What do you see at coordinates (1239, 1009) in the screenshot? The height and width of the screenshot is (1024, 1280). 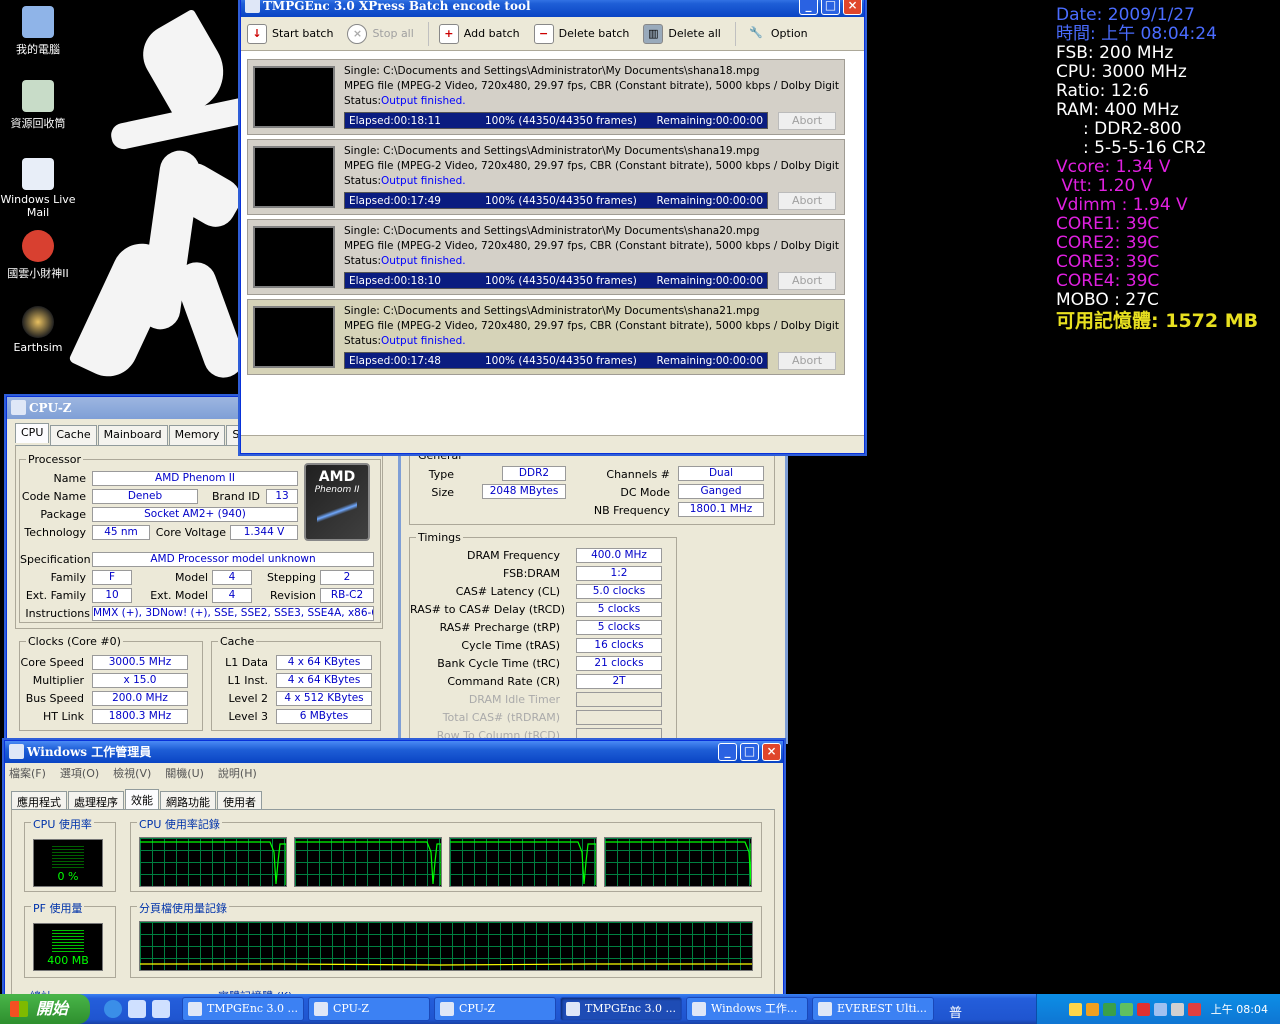 I see `clock: 上午 08:04` at bounding box center [1239, 1009].